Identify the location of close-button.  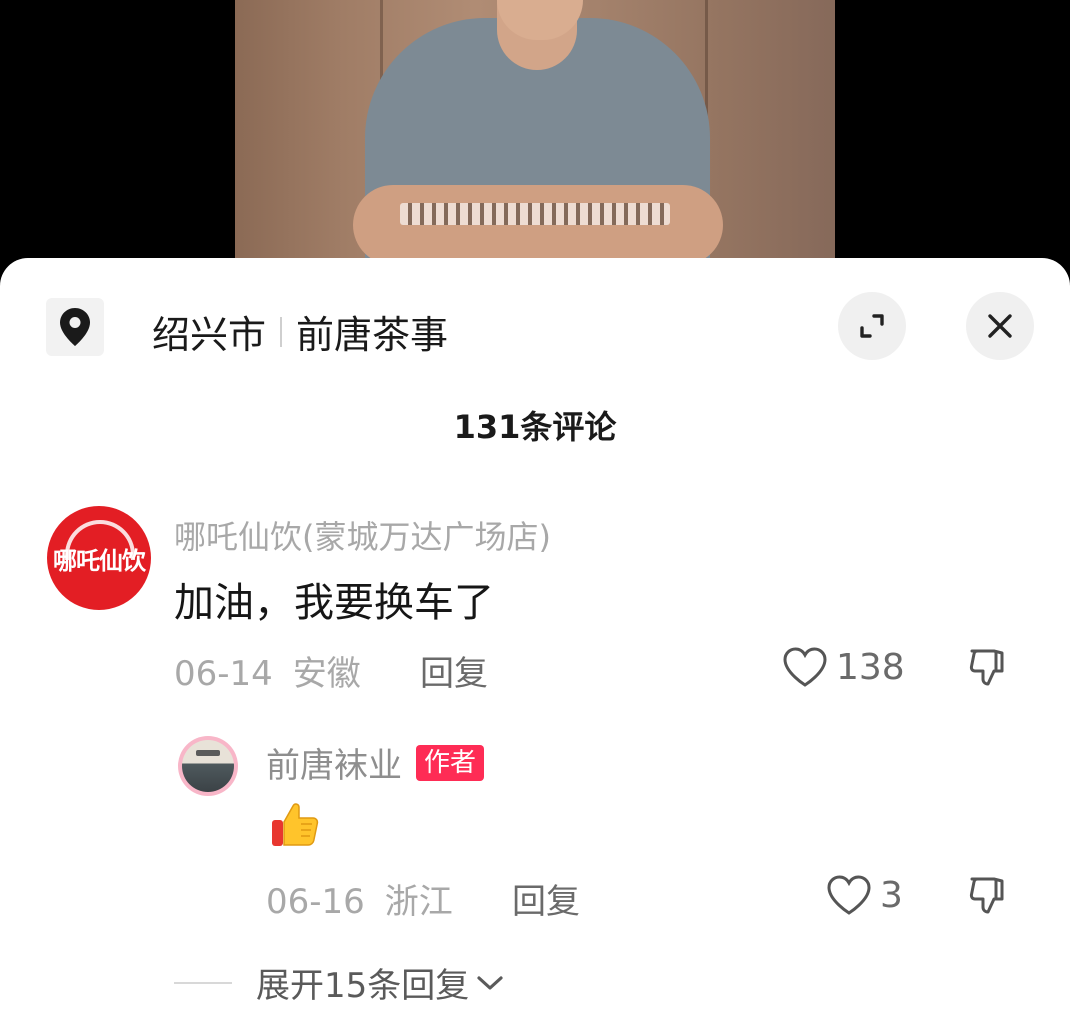
(1000, 326).